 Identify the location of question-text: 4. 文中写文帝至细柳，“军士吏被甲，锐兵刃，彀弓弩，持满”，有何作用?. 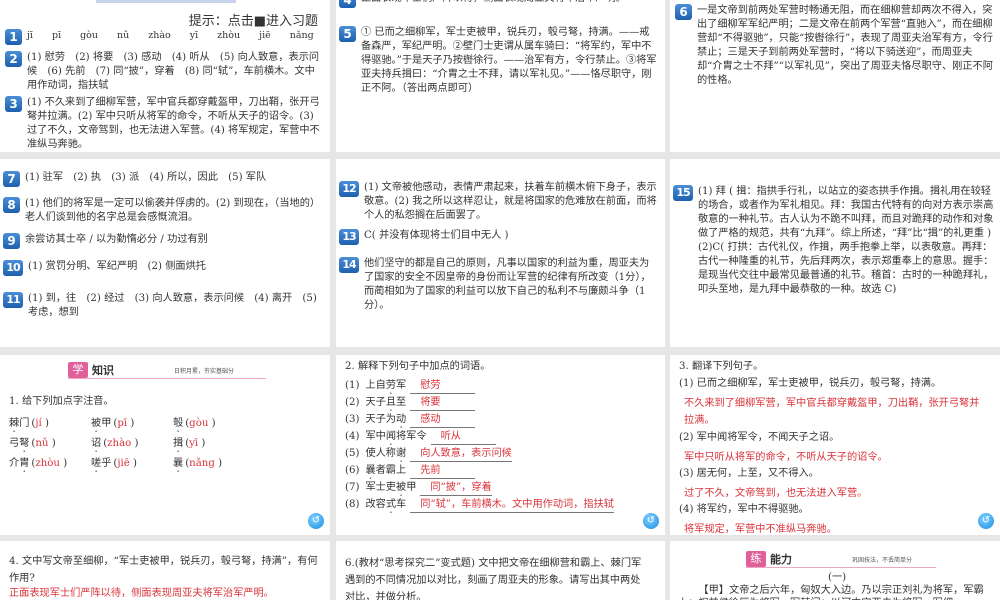
(163, 570).